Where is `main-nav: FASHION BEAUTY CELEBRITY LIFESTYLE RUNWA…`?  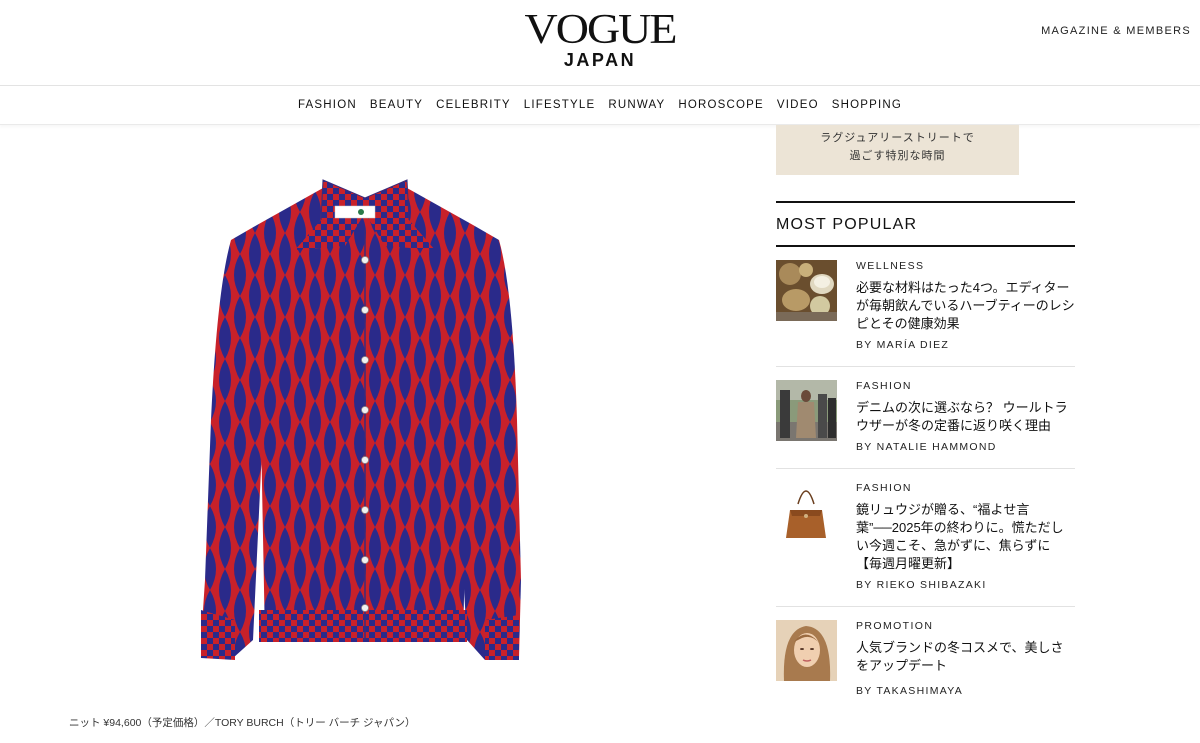 main-nav: FASHION BEAUTY CELEBRITY LIFESTYLE RUNWA… is located at coordinates (600, 105).